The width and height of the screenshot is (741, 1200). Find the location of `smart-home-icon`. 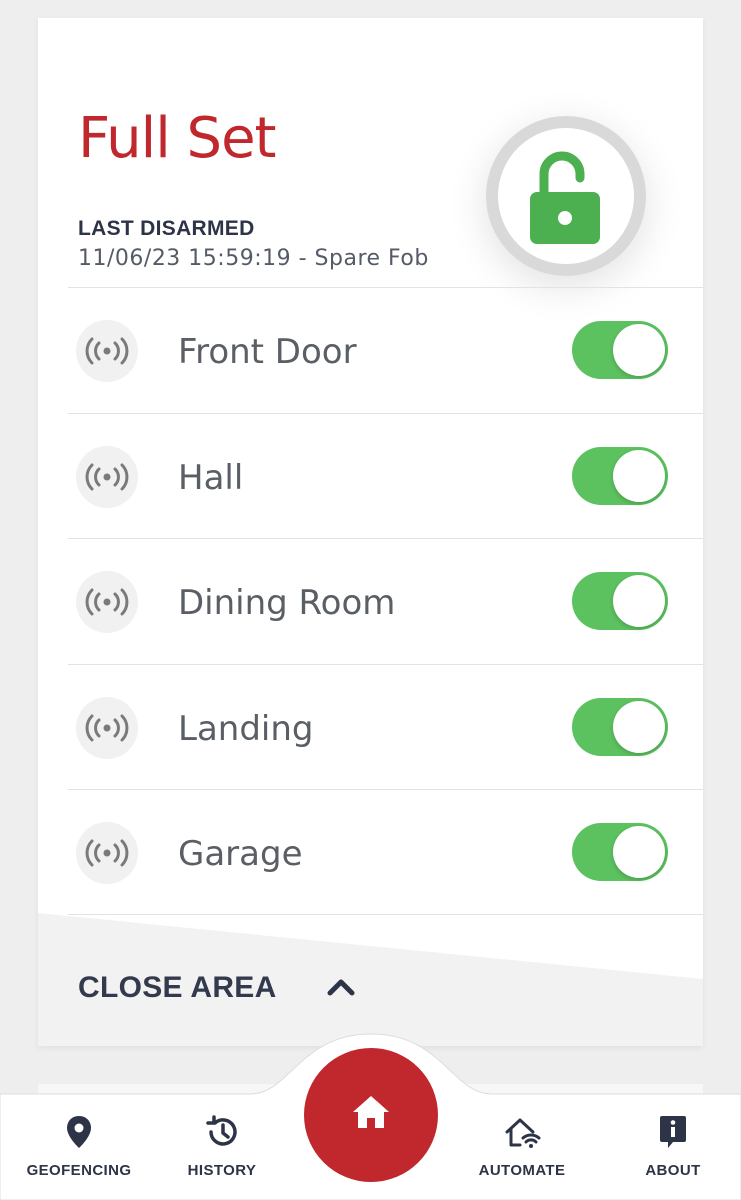

smart-home-icon is located at coordinates (523, 1133).